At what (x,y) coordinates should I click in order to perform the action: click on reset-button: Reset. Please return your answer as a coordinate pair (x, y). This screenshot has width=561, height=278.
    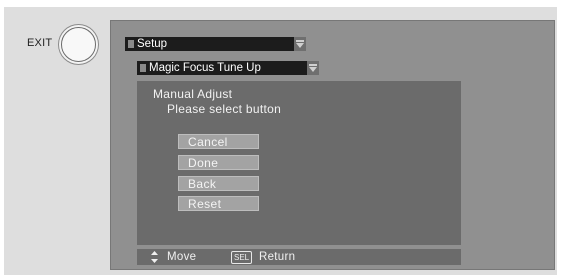
    Looking at the image, I should click on (218, 203).